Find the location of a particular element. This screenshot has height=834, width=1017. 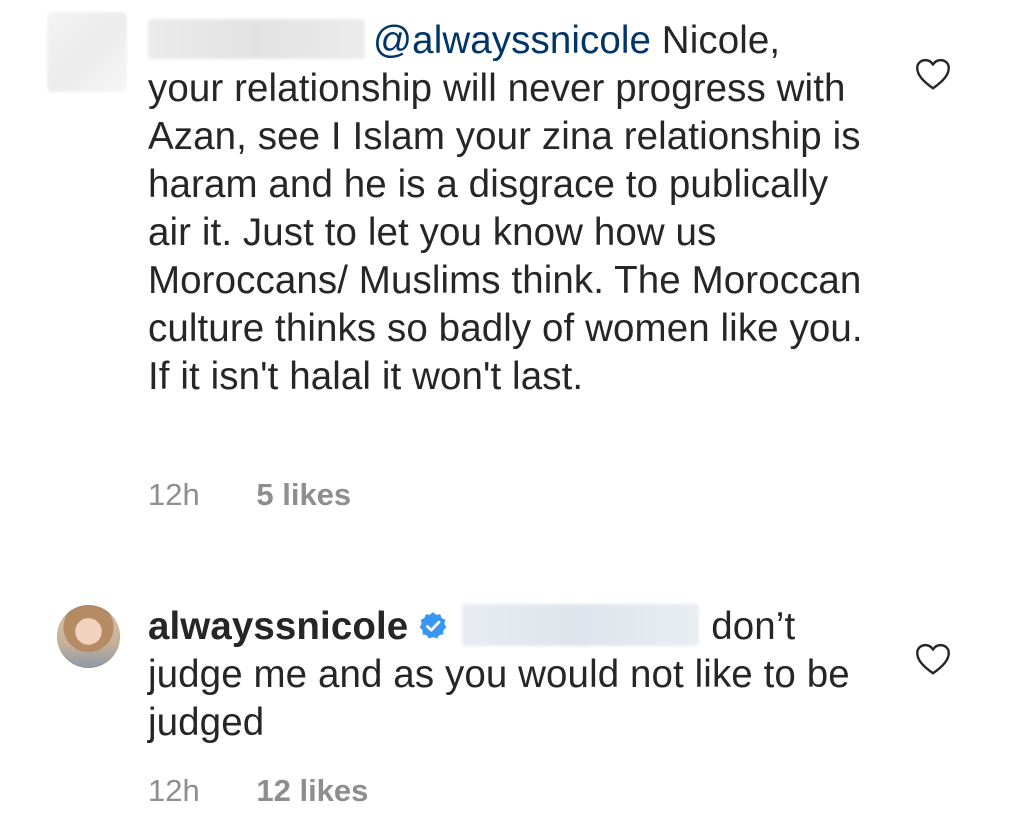

verified-badge-icon is located at coordinates (433, 625).